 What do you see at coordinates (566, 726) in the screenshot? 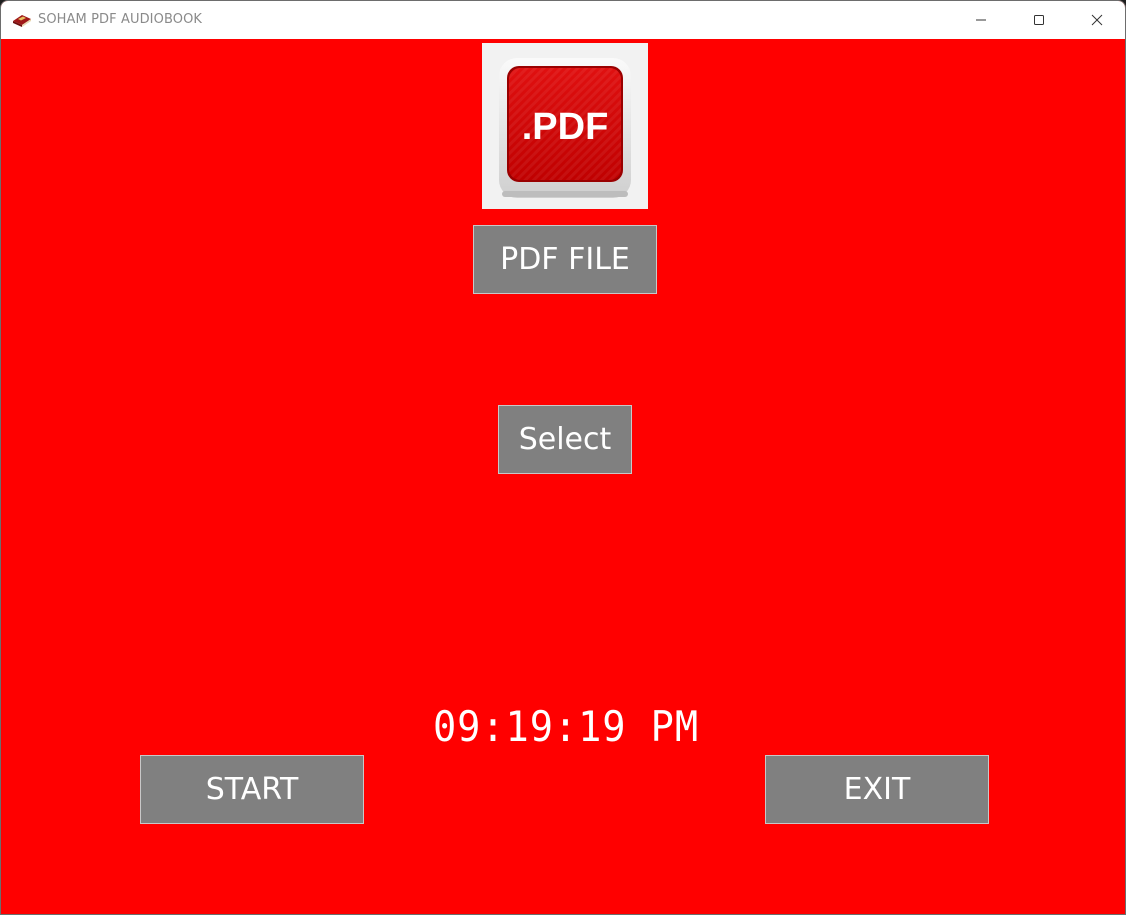
I see `digital-clock: 09:19:19 PM` at bounding box center [566, 726].